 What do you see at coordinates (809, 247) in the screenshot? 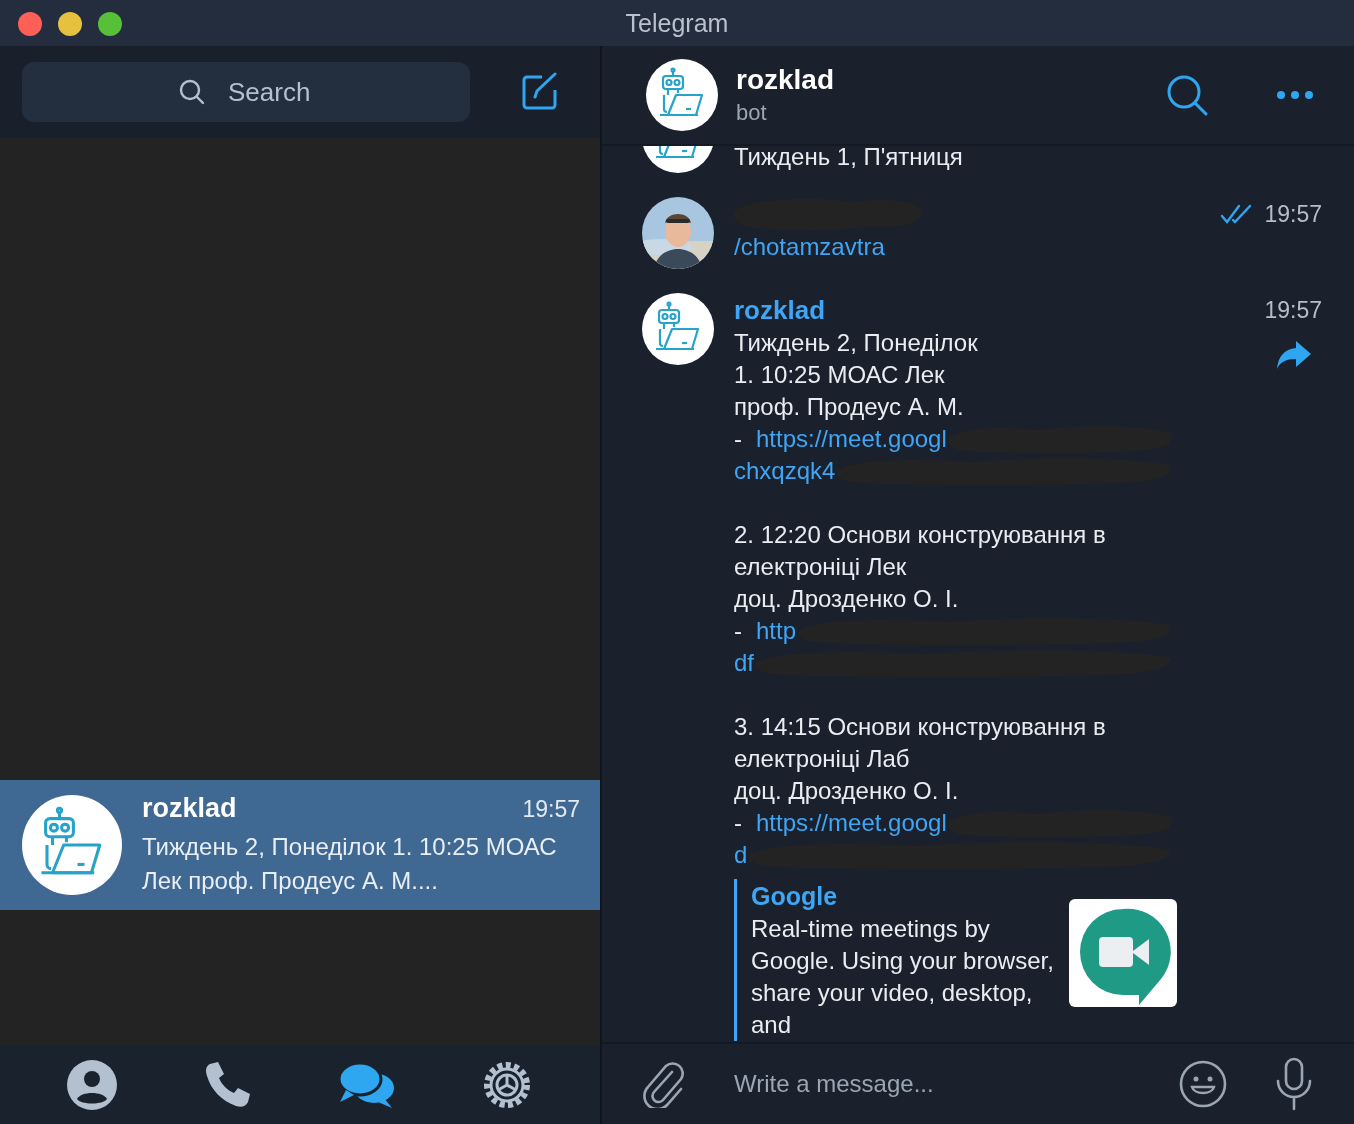
I see `command-link: /chotamzavtra` at bounding box center [809, 247].